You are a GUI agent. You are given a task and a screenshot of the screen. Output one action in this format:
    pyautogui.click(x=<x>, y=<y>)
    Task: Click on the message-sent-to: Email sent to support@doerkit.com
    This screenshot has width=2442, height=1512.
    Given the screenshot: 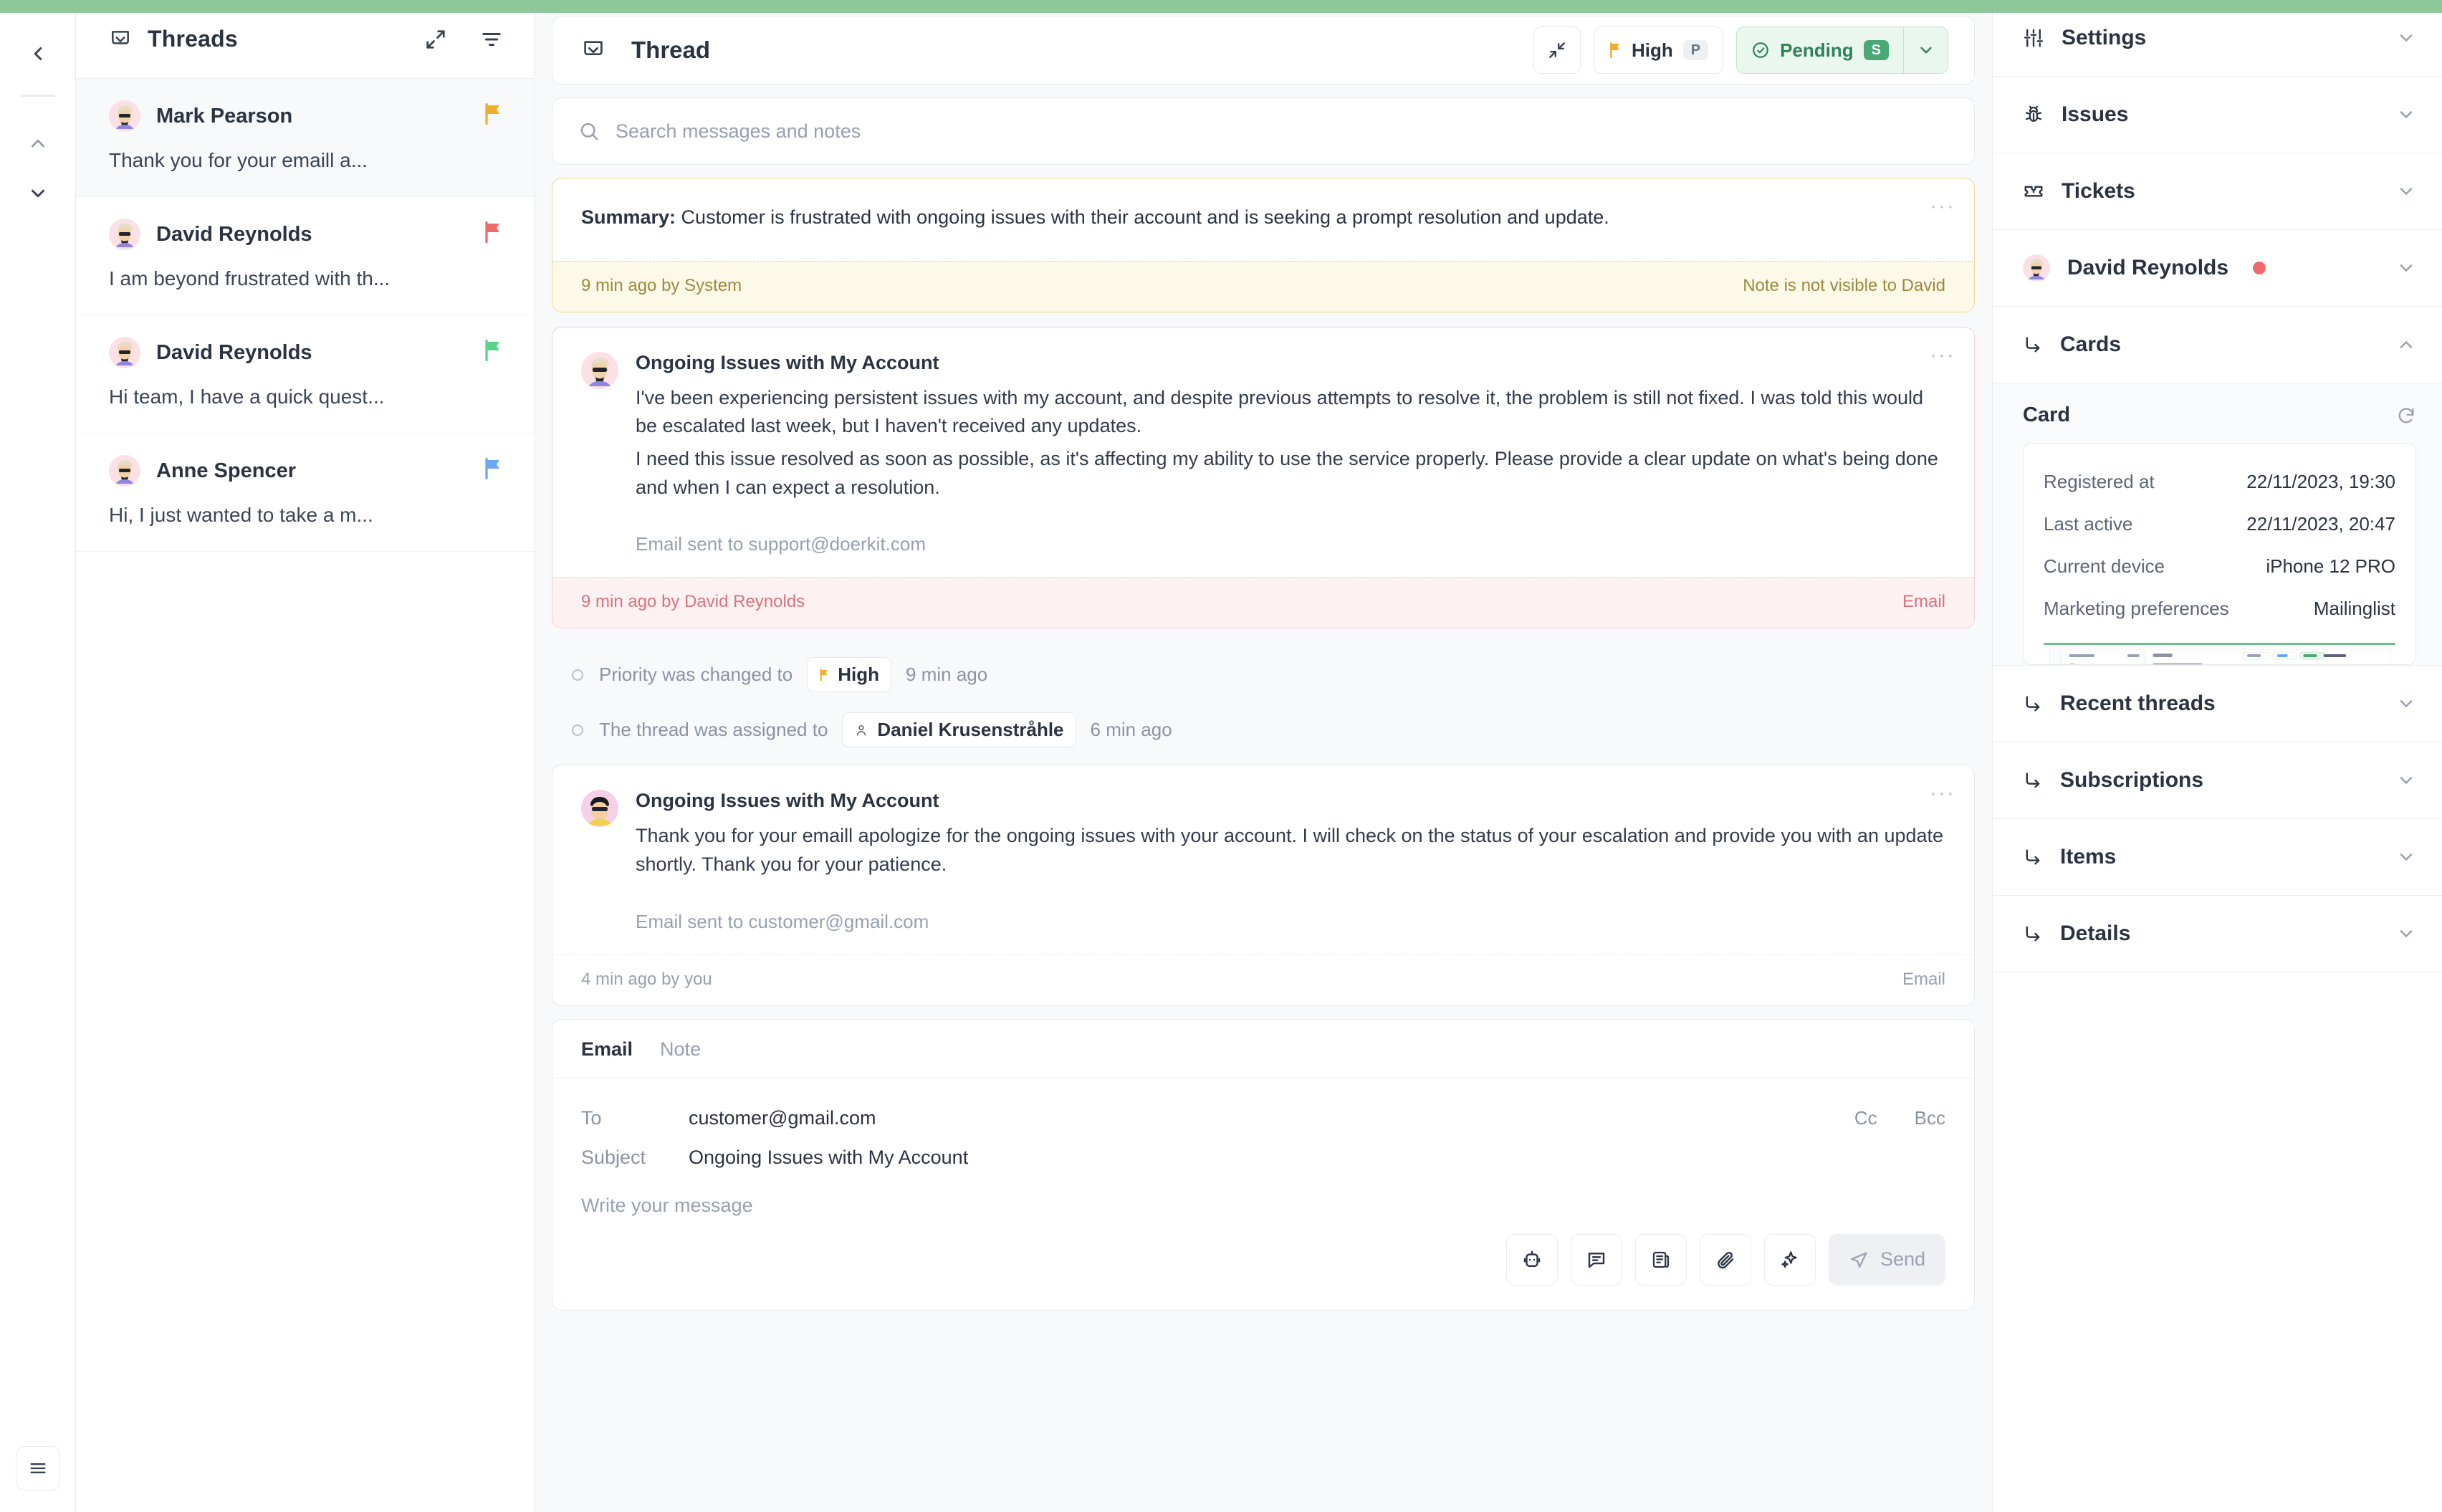 What is the action you would take?
    pyautogui.click(x=781, y=544)
    